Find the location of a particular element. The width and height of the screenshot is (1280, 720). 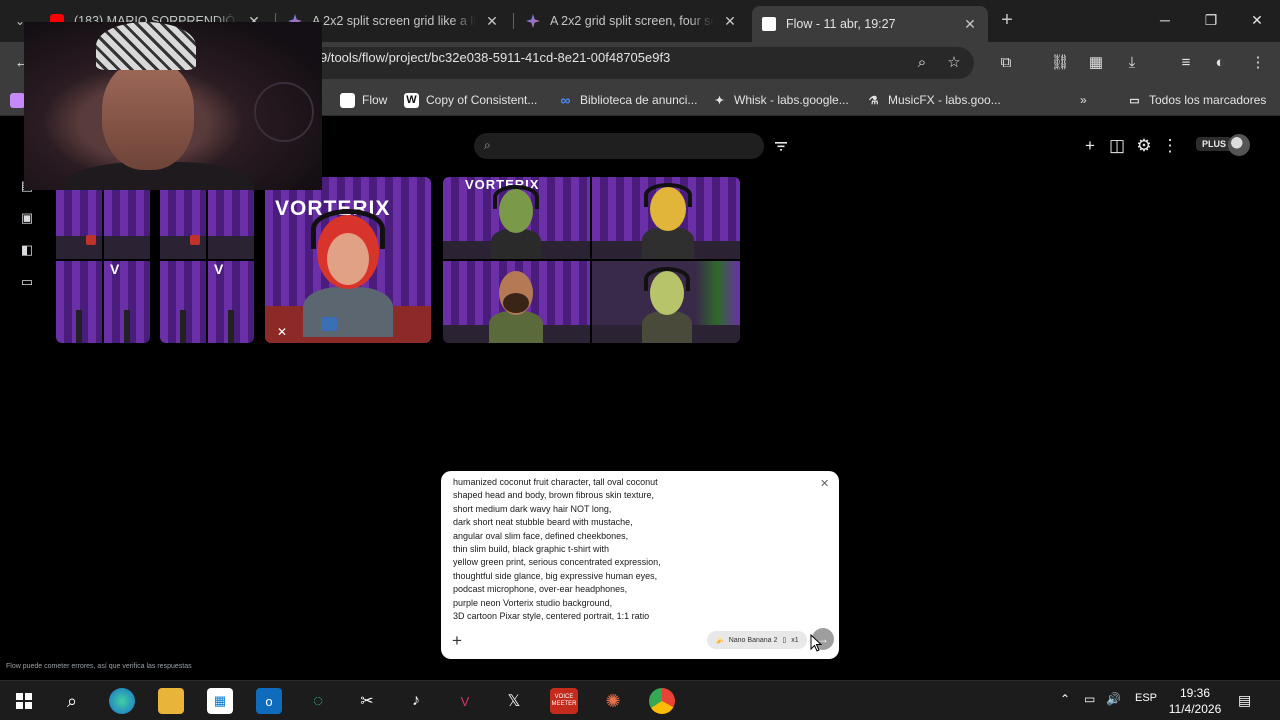

model-name: Nano Banana 2 is located at coordinates (753, 640).